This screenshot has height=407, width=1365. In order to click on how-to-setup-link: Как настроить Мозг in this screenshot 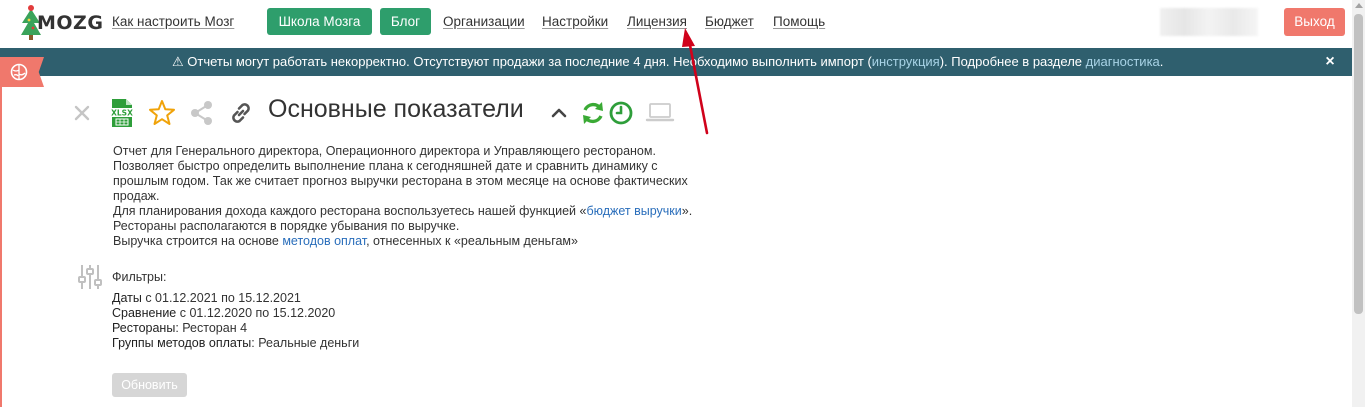, I will do `click(173, 21)`.